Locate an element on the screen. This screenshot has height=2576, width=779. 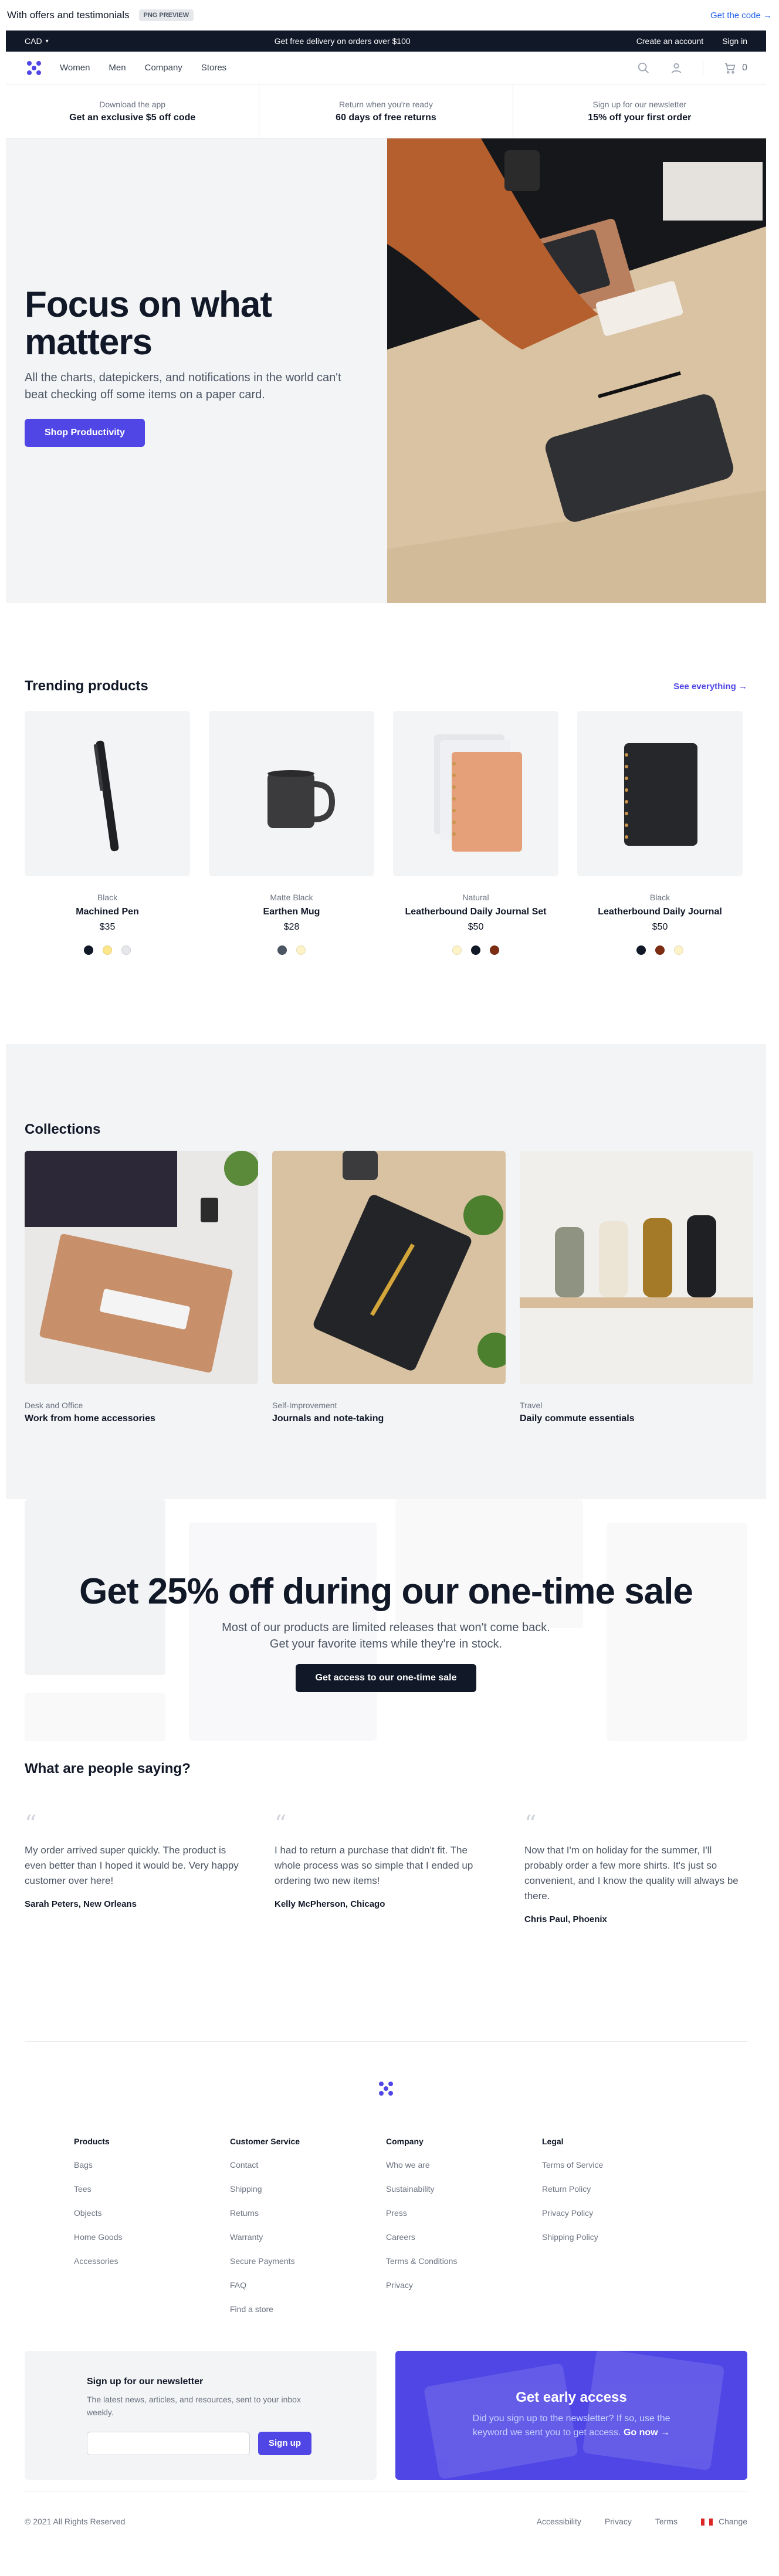
user-icon is located at coordinates (676, 68).